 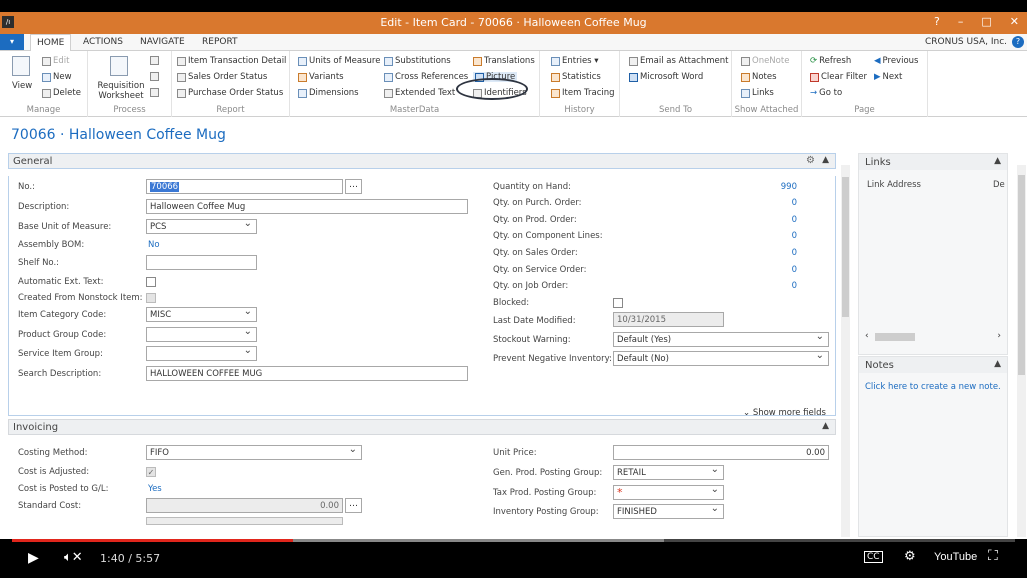 I want to click on minimize-button: –, so click(x=961, y=21).